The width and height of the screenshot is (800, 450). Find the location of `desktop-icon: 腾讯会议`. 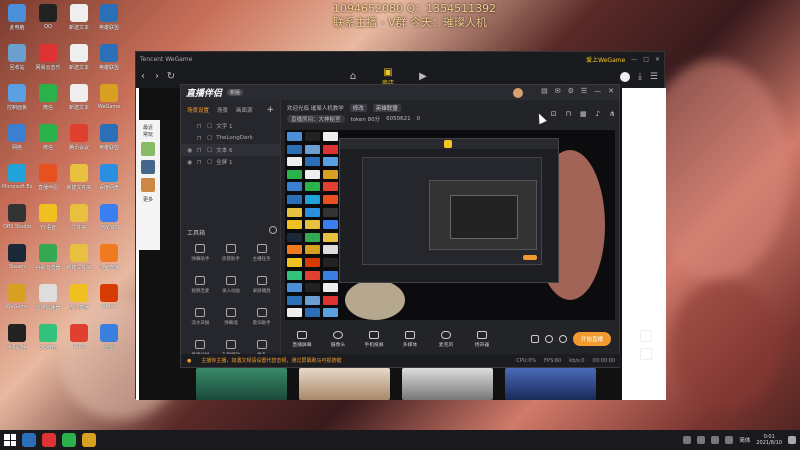

desktop-icon: 腾讯会议 is located at coordinates (79, 144).